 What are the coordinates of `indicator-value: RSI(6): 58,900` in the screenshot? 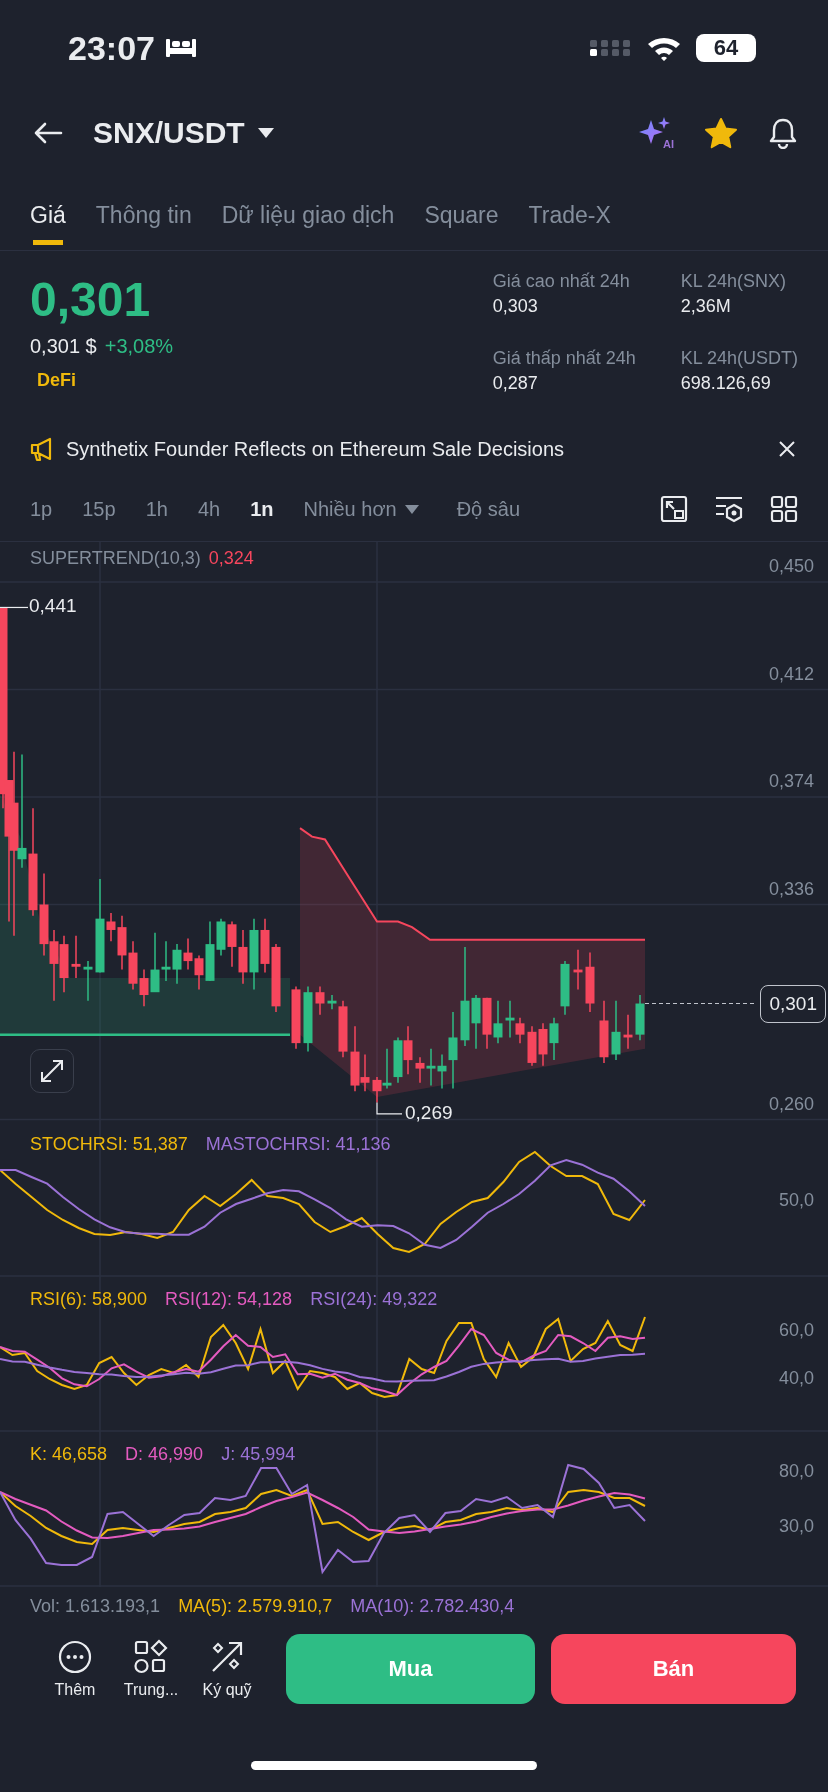 It's located at (89, 1299).